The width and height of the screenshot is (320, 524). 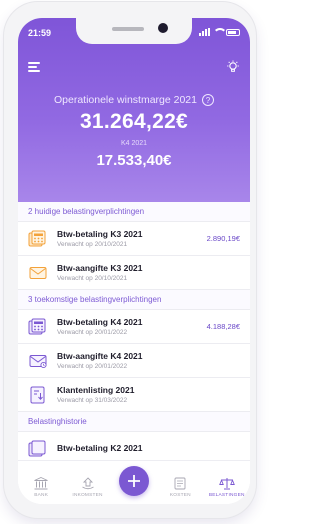 I want to click on profit-margin-label: Operationele winstmarge 2021 ?, so click(x=134, y=100).